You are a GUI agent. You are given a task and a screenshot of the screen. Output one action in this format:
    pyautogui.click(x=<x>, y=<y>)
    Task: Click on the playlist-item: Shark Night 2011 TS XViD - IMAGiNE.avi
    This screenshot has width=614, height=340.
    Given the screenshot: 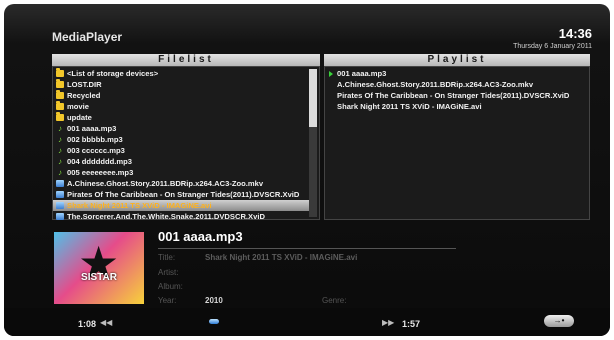 What is the action you would take?
    pyautogui.click(x=457, y=106)
    